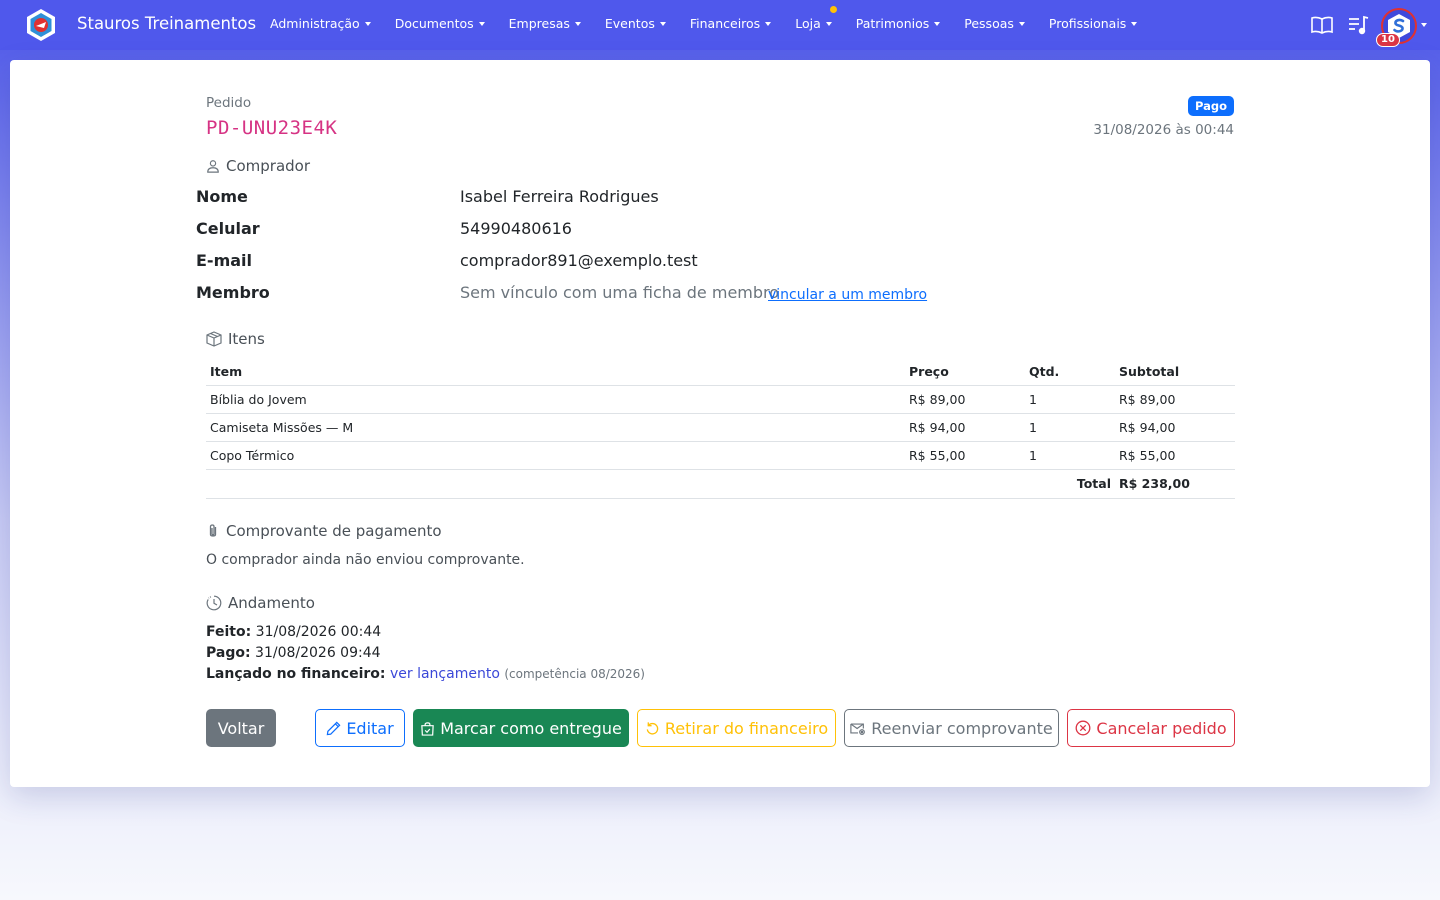 The width and height of the screenshot is (1440, 900). Describe the element at coordinates (965, 399) in the screenshot. I see `cell-price: R$ 89,00` at that location.